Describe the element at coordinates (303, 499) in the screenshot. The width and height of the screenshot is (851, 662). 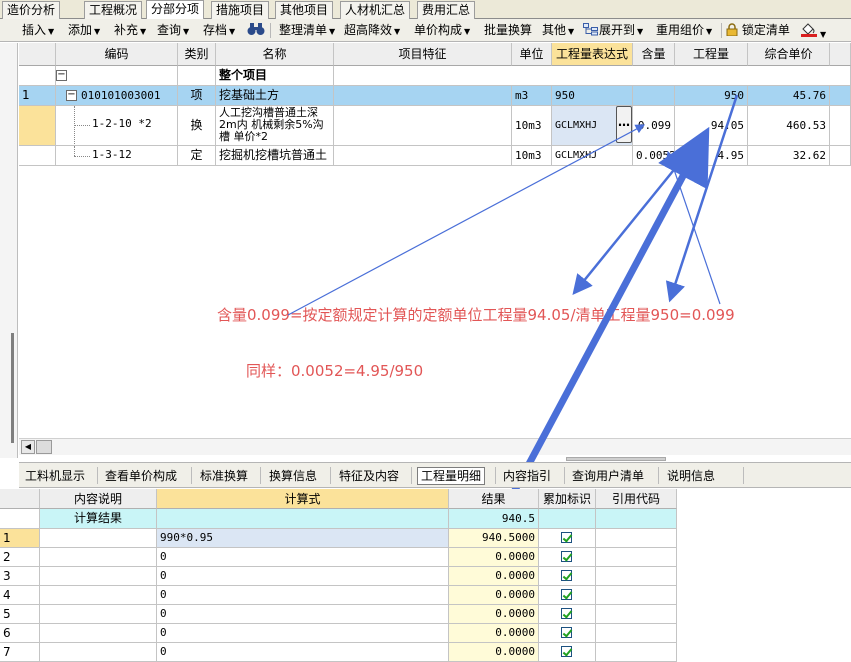
I see `detail-header-formula: 计算式` at that location.